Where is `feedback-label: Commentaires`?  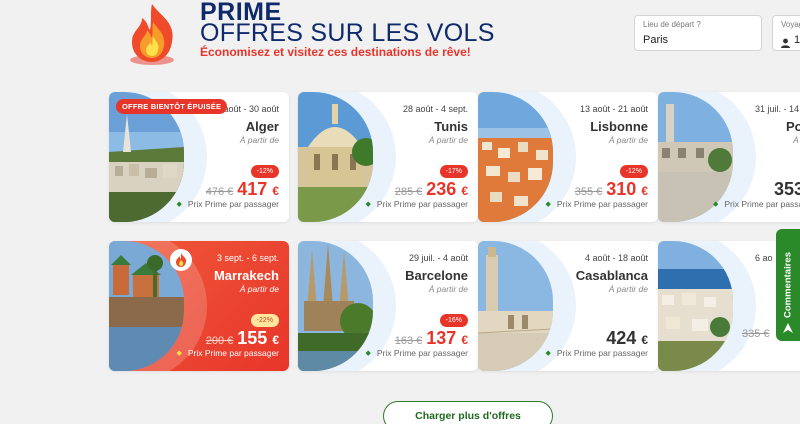
feedback-label: Commentaires is located at coordinates (788, 285).